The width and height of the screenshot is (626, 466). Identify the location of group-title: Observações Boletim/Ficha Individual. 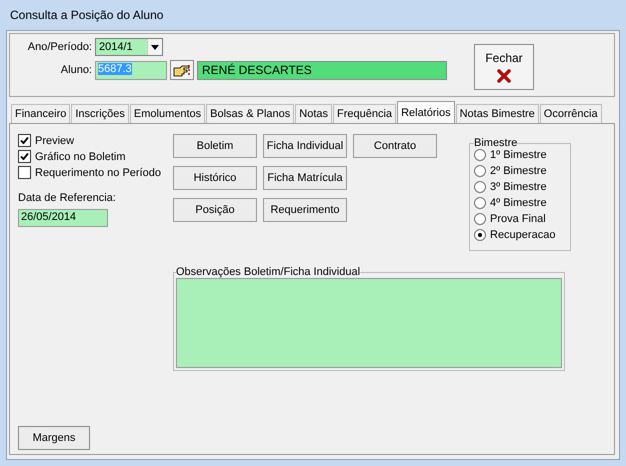
(268, 272).